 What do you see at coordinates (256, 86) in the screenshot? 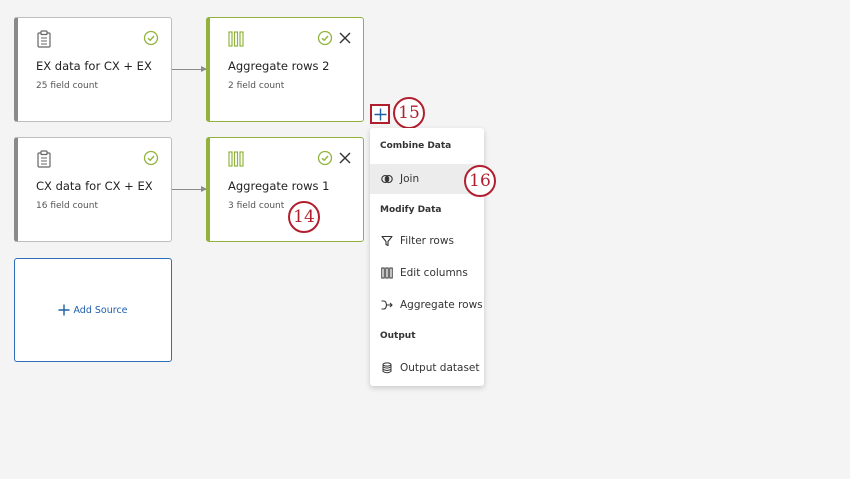
I see `aggregate-field-count: 2 field count` at bounding box center [256, 86].